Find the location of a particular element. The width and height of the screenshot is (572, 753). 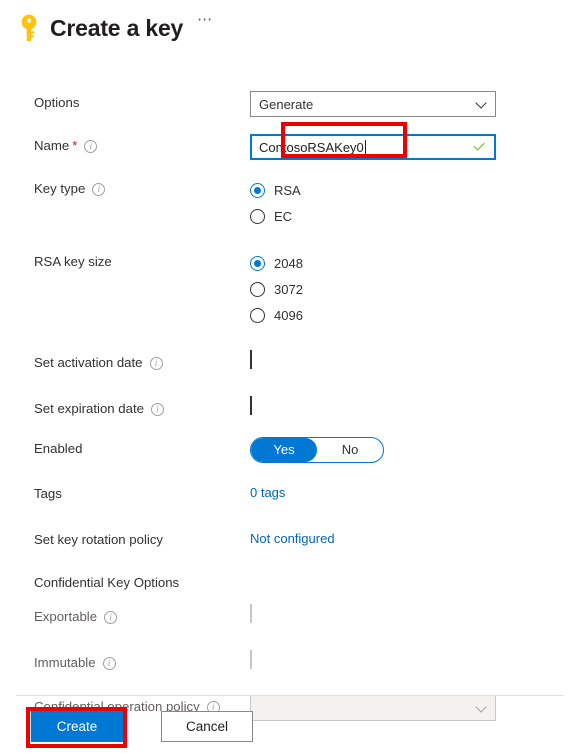

rsa-key-size-label-group: RSA key size is located at coordinates (125, 260).